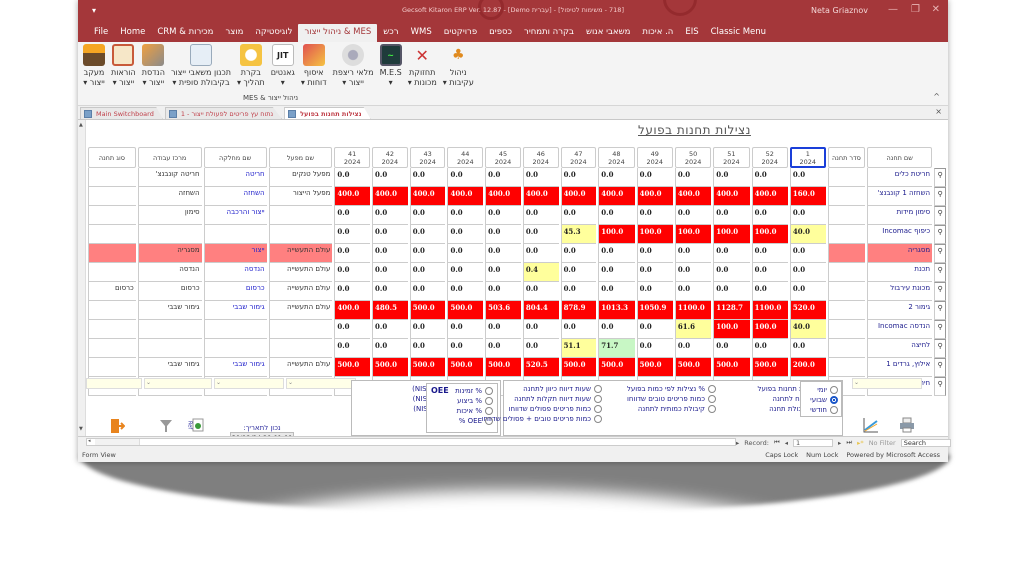 The width and height of the screenshot is (1022, 570). I want to click on station-name: גימור 2, so click(900, 310).